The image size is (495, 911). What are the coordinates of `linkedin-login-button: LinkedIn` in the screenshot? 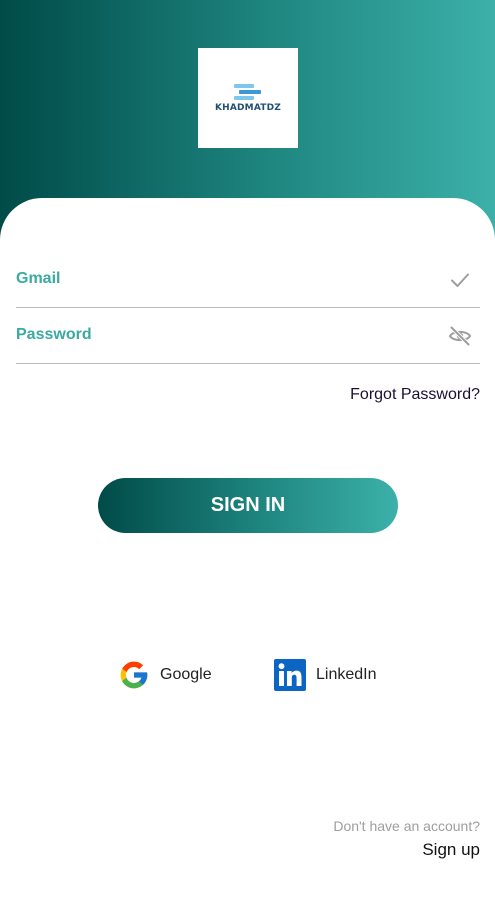 It's located at (325, 675).